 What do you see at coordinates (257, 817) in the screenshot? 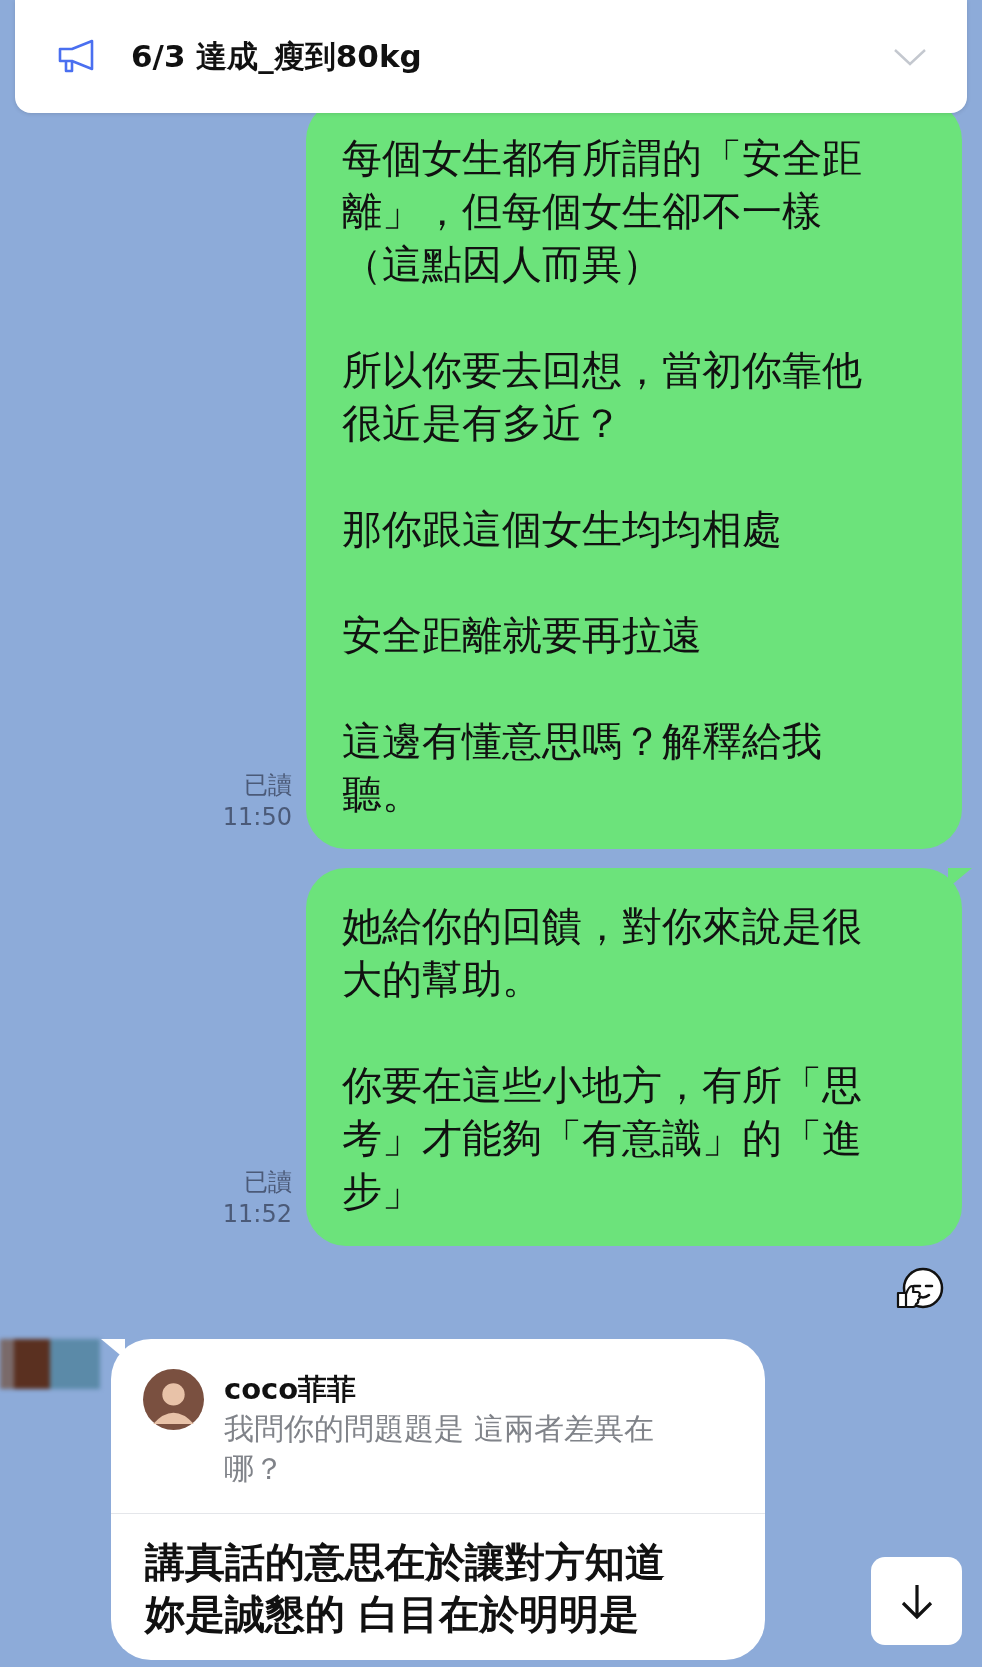
I see `message-time: 11:50` at bounding box center [257, 817].